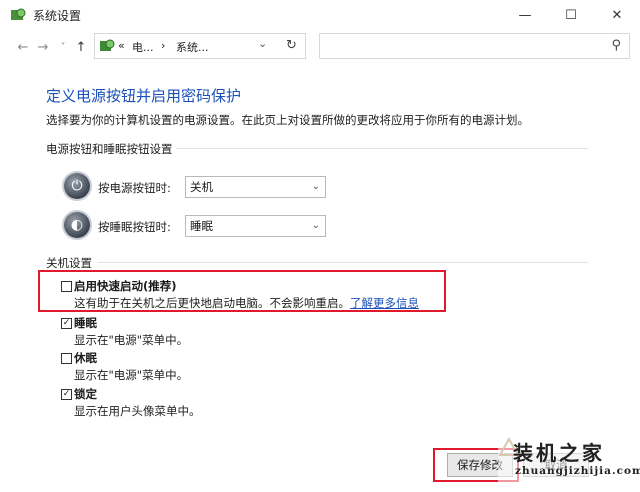 The width and height of the screenshot is (640, 492). I want to click on power-section-title: 电源按钮和睡眠按钮设置, so click(109, 149).